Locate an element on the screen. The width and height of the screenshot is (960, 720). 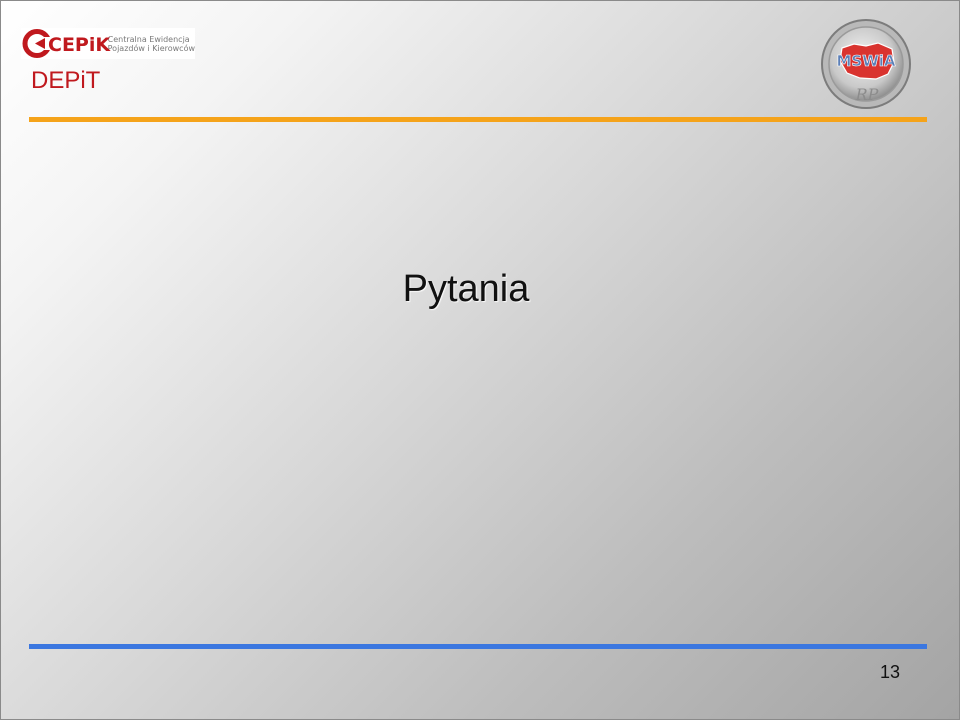
cepik-mark: CEPiK is located at coordinates (66, 43).